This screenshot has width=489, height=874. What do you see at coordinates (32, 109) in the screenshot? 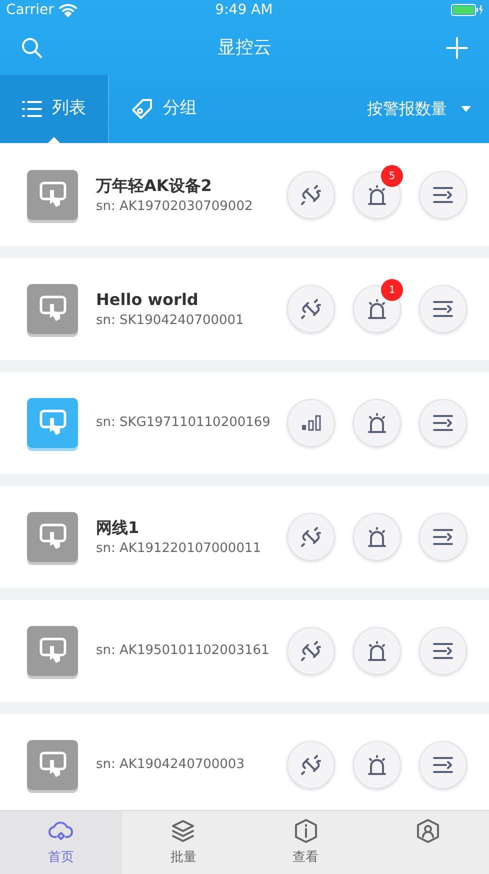
I see `list-icon` at bounding box center [32, 109].